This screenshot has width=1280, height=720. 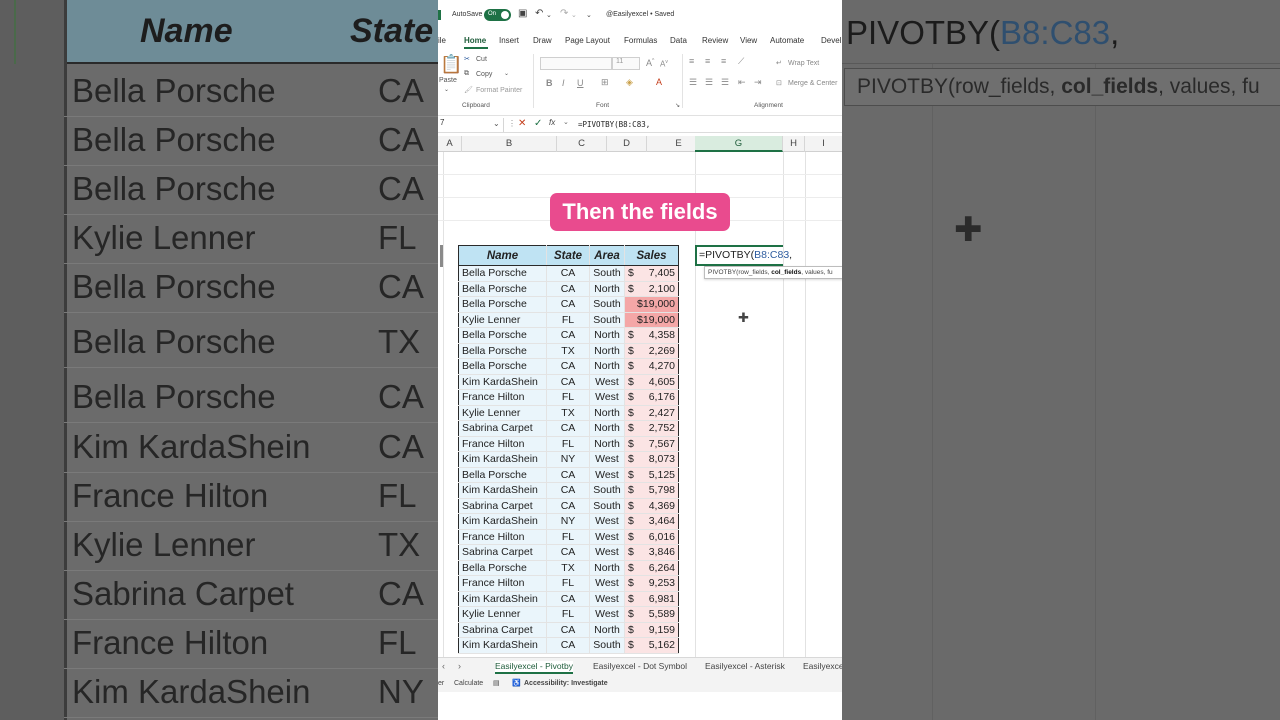 What do you see at coordinates (459, 666) in the screenshot?
I see `chevron-right-icon: ›` at bounding box center [459, 666].